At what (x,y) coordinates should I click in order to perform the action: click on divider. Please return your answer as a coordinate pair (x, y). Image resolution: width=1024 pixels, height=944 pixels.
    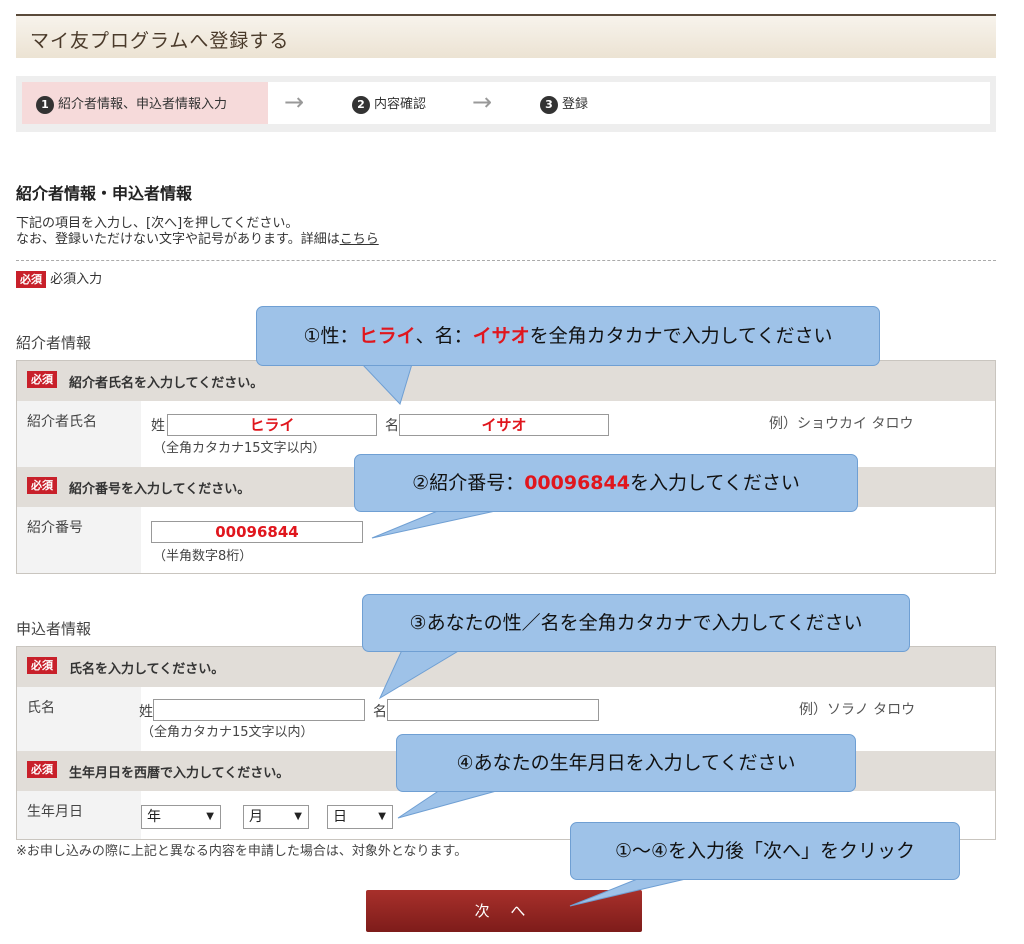
    Looking at the image, I should click on (506, 260).